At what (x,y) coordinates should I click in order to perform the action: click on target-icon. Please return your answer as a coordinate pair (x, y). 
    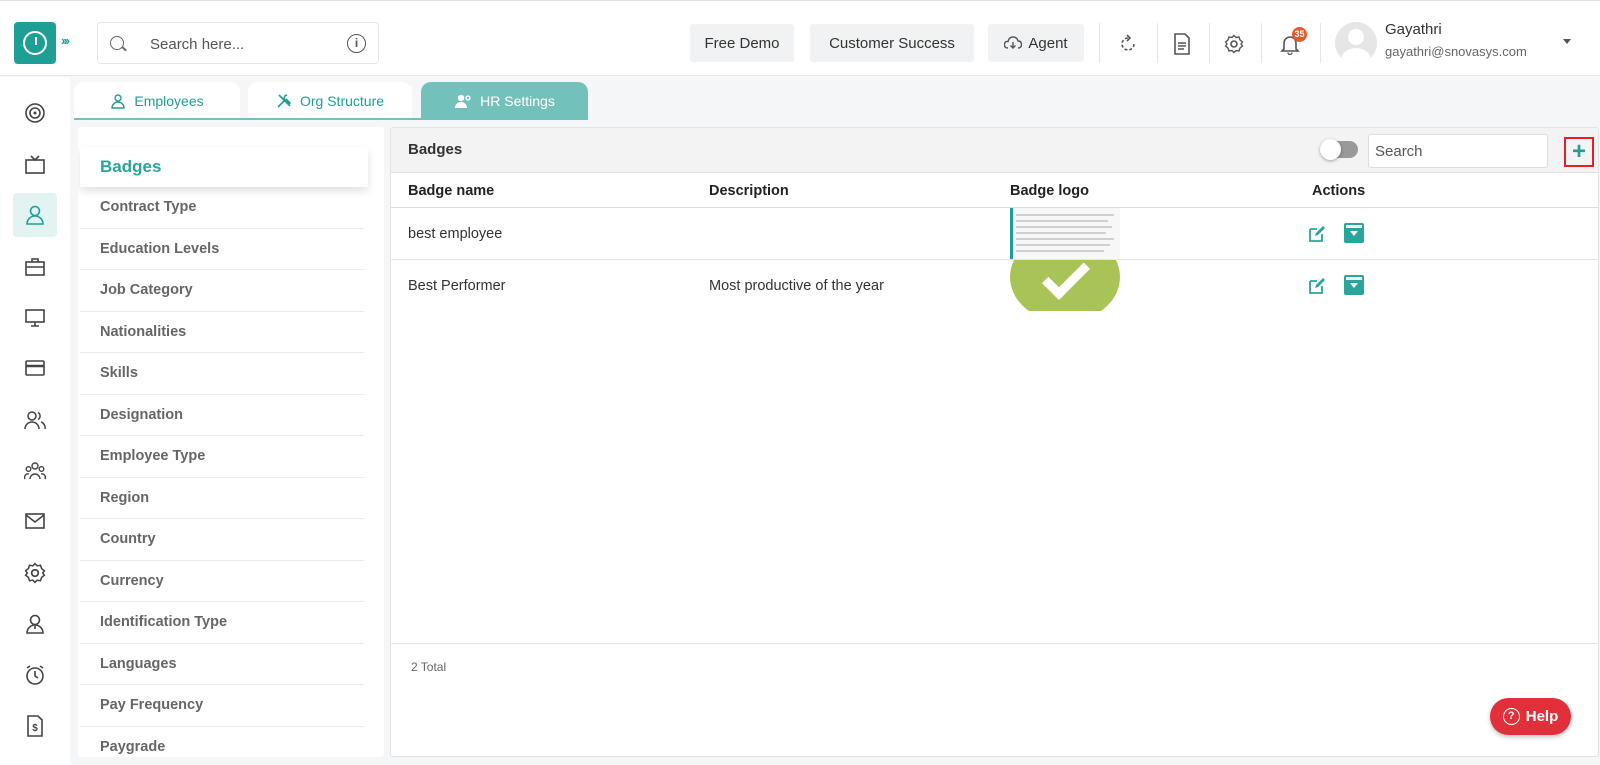
    Looking at the image, I should click on (35, 113).